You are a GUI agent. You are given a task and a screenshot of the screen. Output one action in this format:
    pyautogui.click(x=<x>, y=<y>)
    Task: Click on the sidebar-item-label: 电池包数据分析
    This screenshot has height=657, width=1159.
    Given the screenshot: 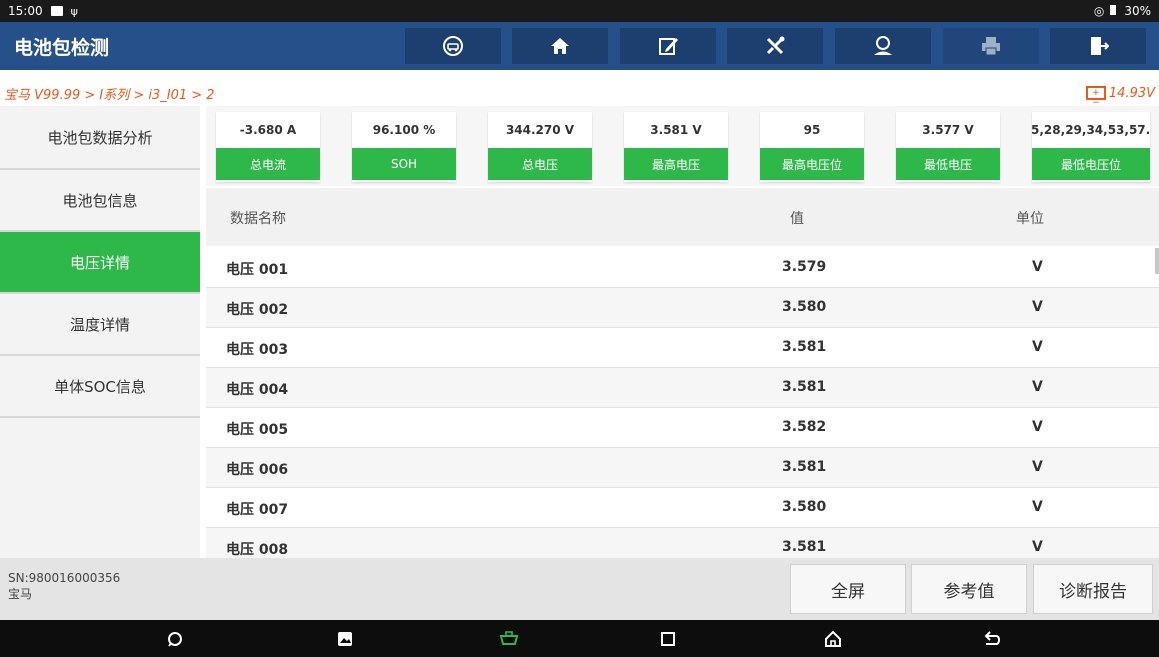 What is the action you would take?
    pyautogui.click(x=100, y=137)
    